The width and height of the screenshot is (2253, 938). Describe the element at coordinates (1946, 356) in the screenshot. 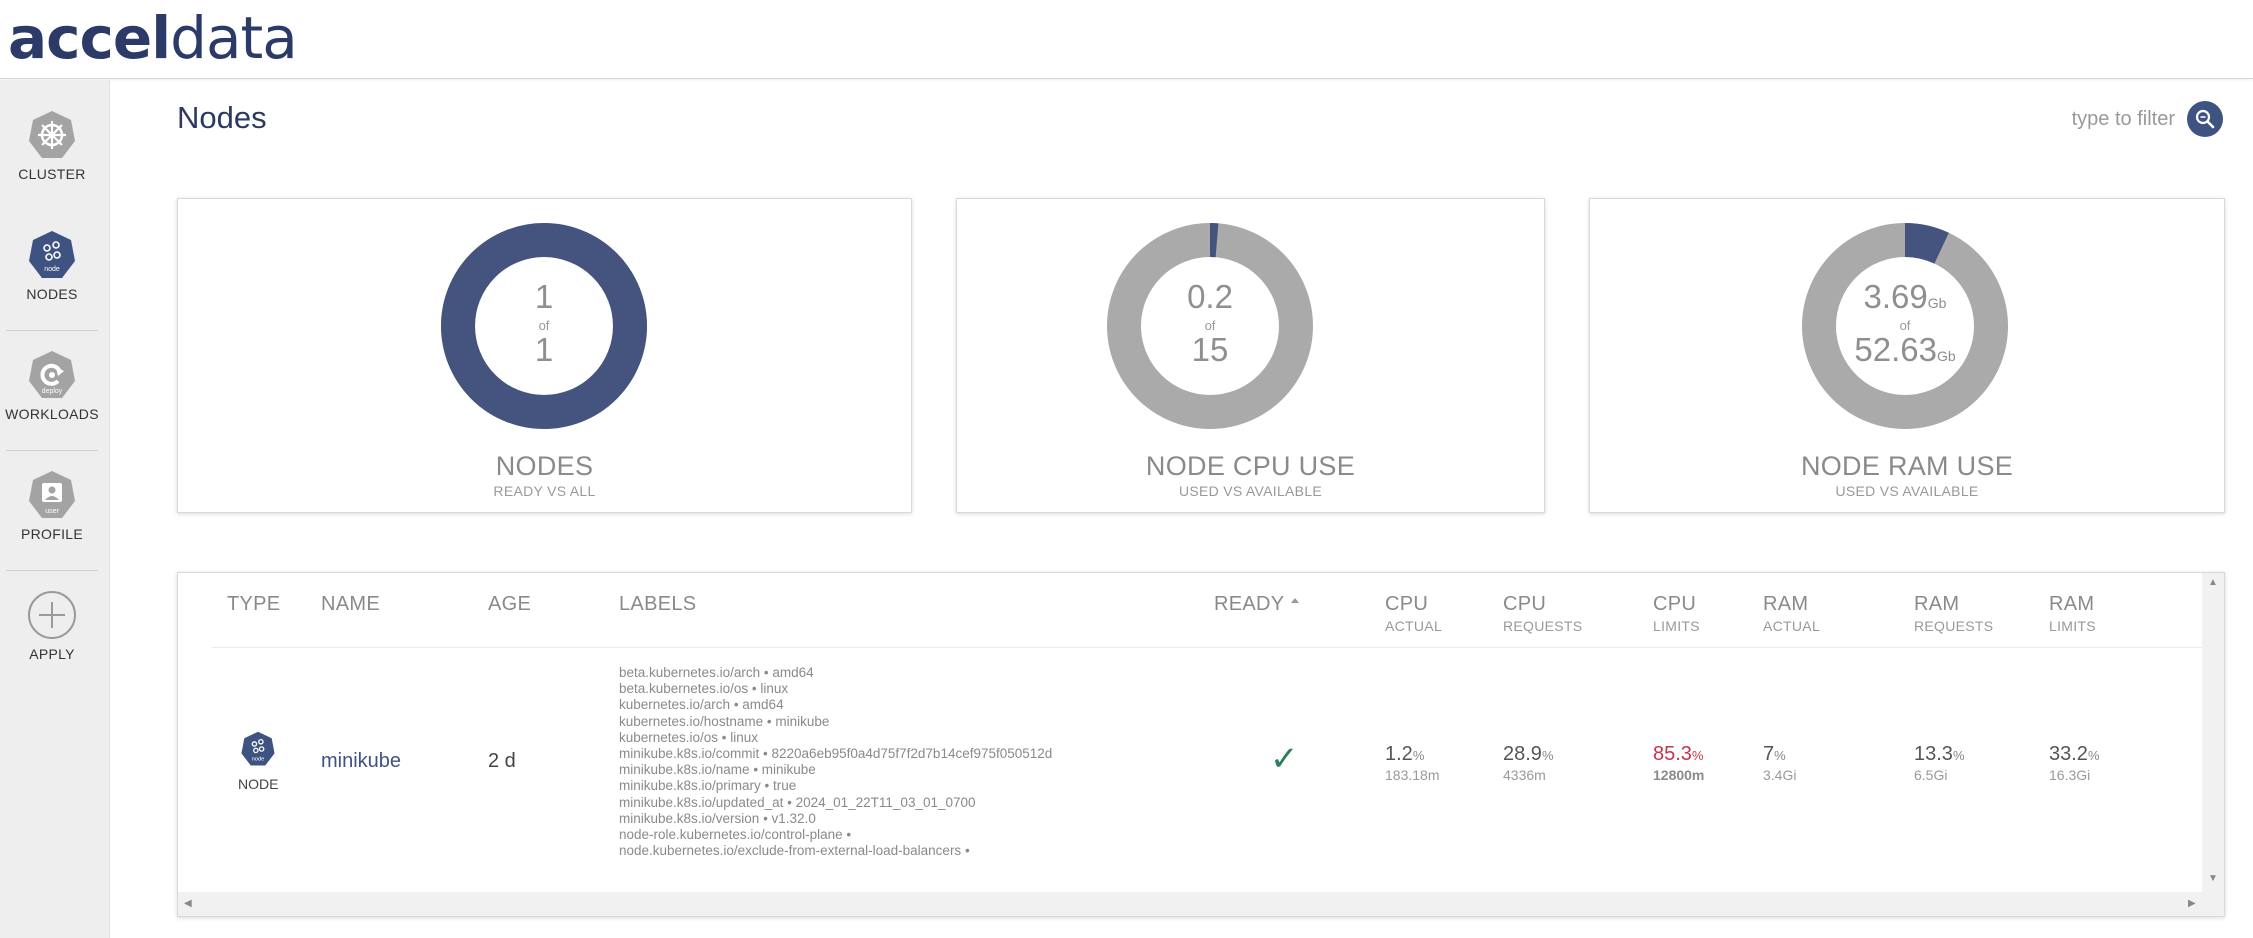

I see `donut-total-unit: Gb` at that location.